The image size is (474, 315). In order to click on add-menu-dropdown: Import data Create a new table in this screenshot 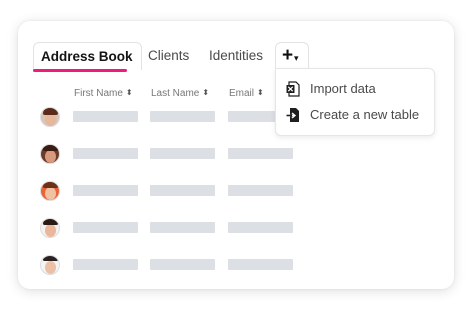, I will do `click(355, 102)`.